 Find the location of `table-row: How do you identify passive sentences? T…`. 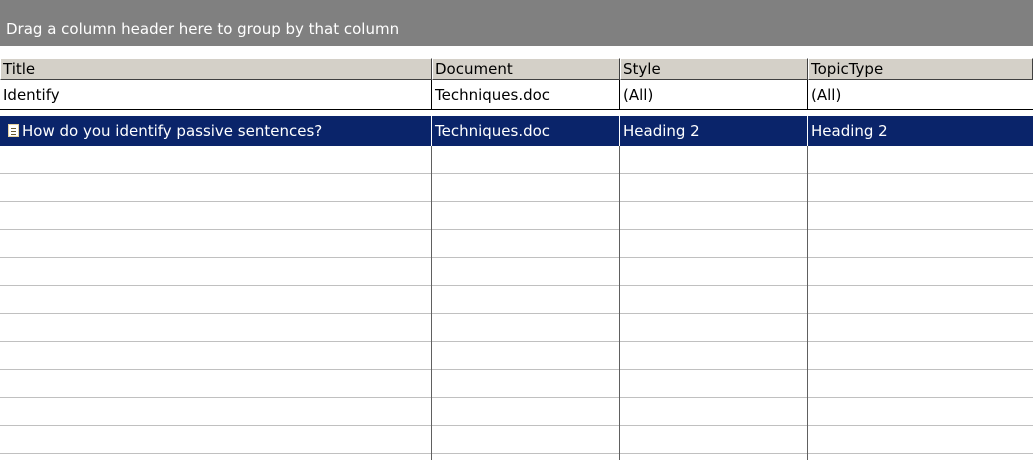

table-row: How do you identify passive sentences? T… is located at coordinates (516, 131).